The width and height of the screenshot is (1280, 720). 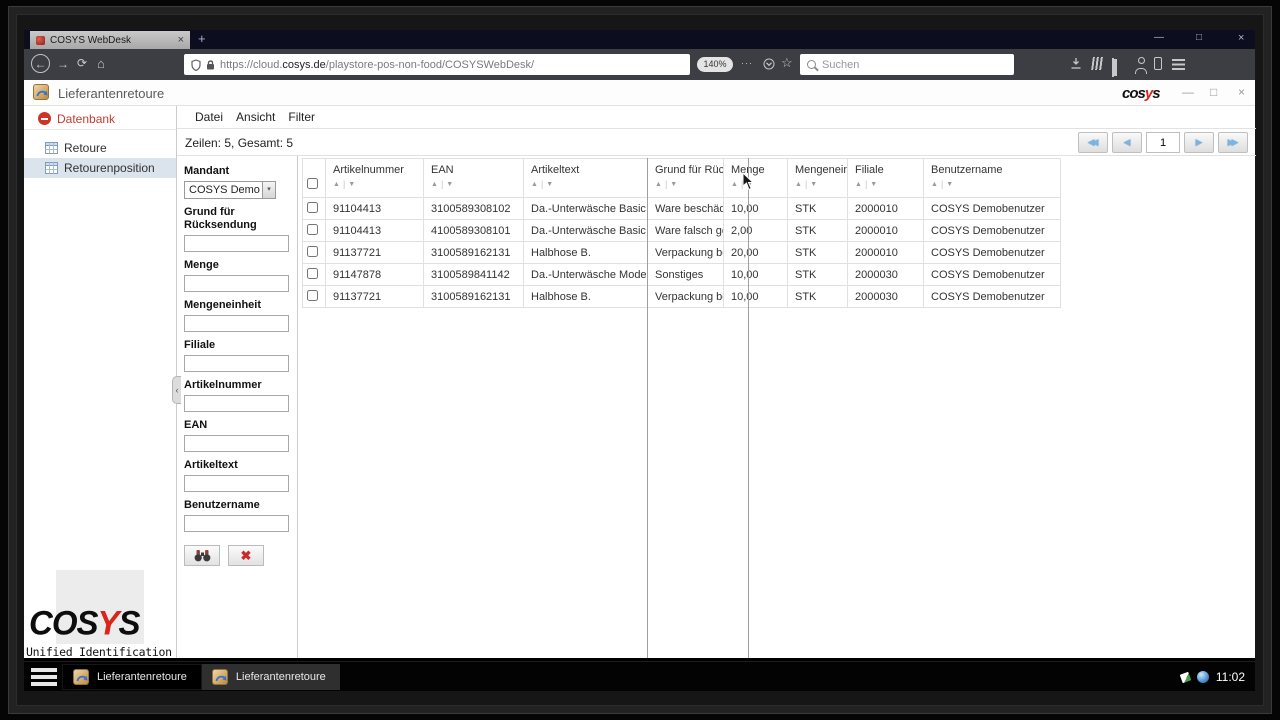 I want to click on select-all-checkbox, so click(x=312, y=183).